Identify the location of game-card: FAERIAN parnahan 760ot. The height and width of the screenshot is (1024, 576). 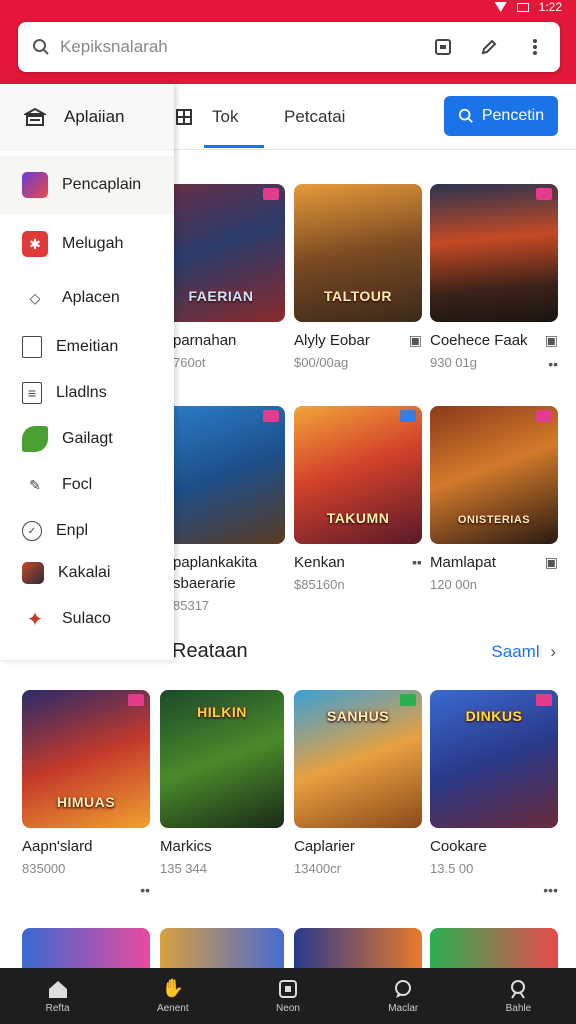
(221, 277).